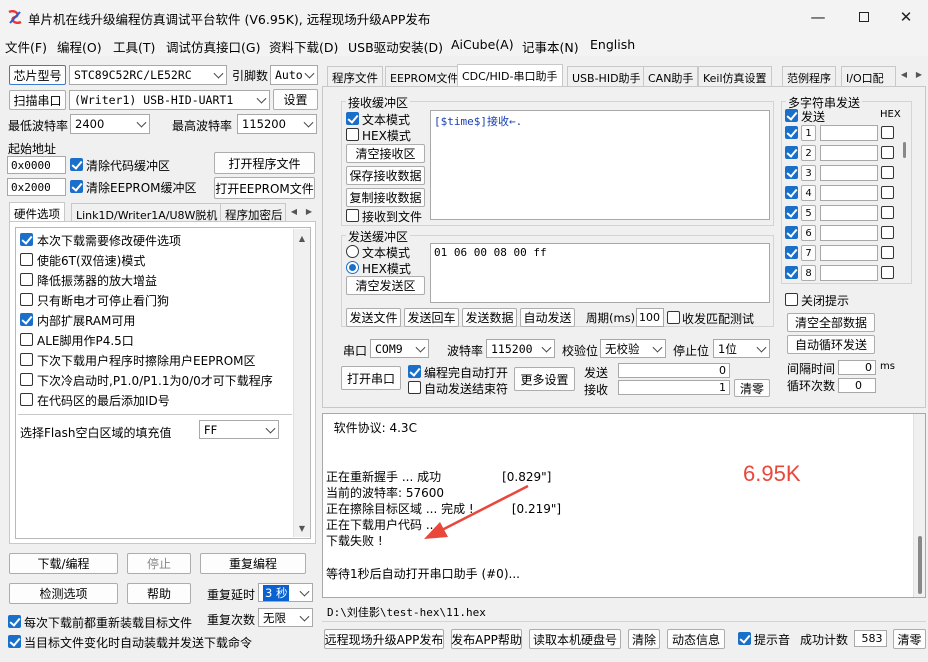  Describe the element at coordinates (110, 124) in the screenshot. I see `min-baud-select: 2400` at that location.